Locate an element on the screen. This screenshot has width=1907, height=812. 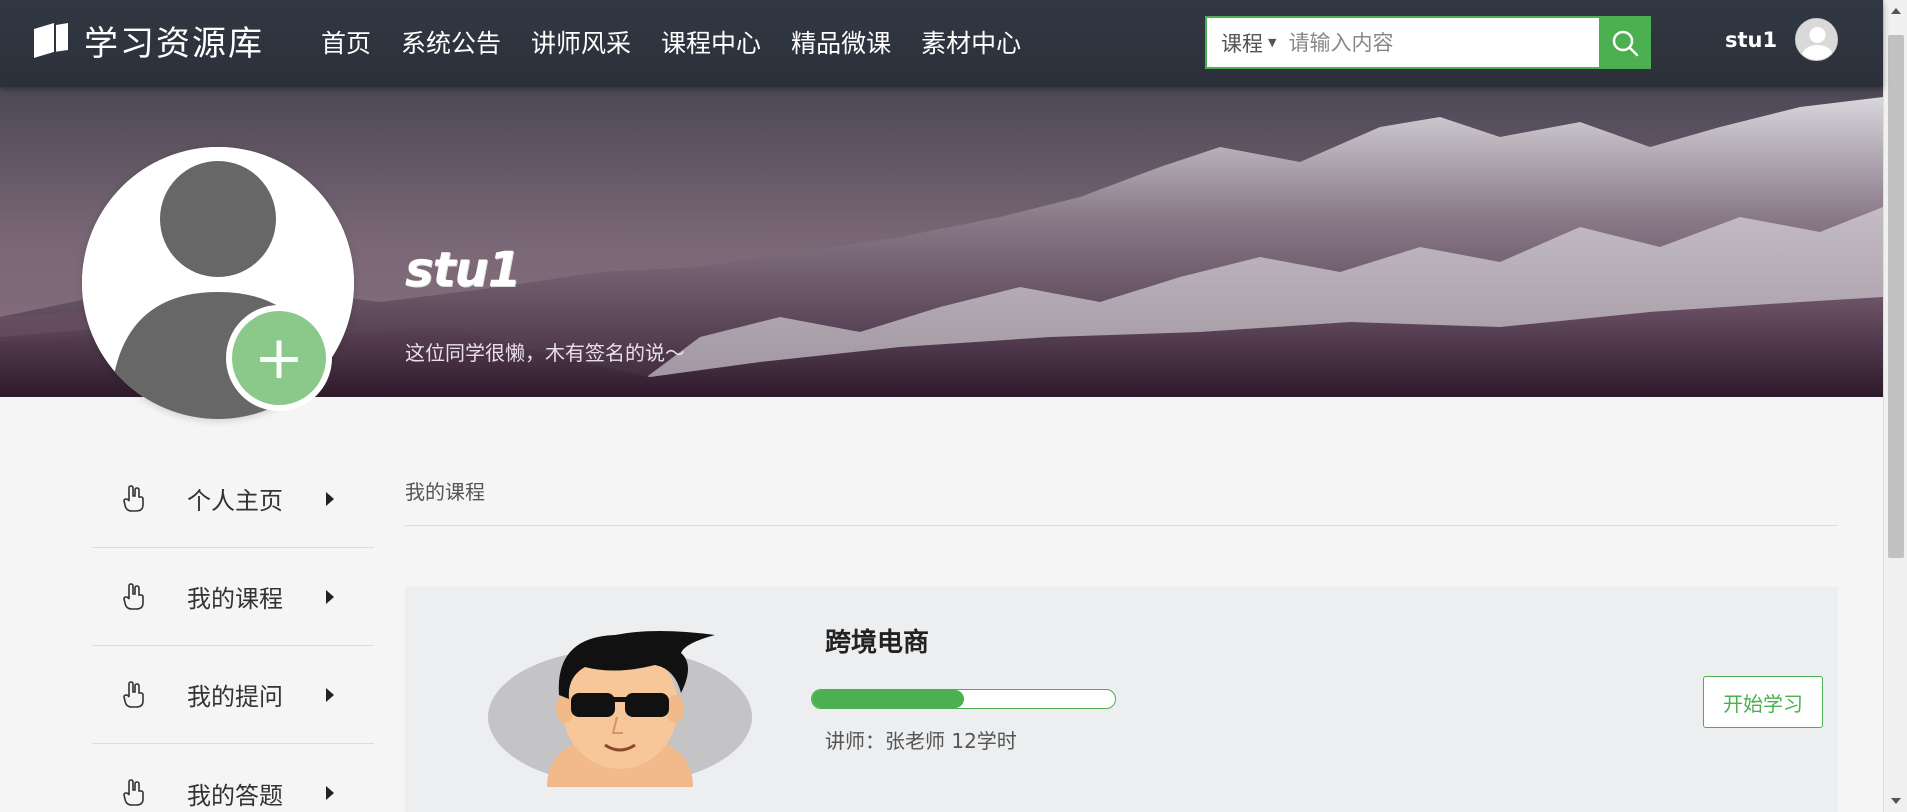
sidebar-item-my-questions: 我的提问 is located at coordinates (233, 695).